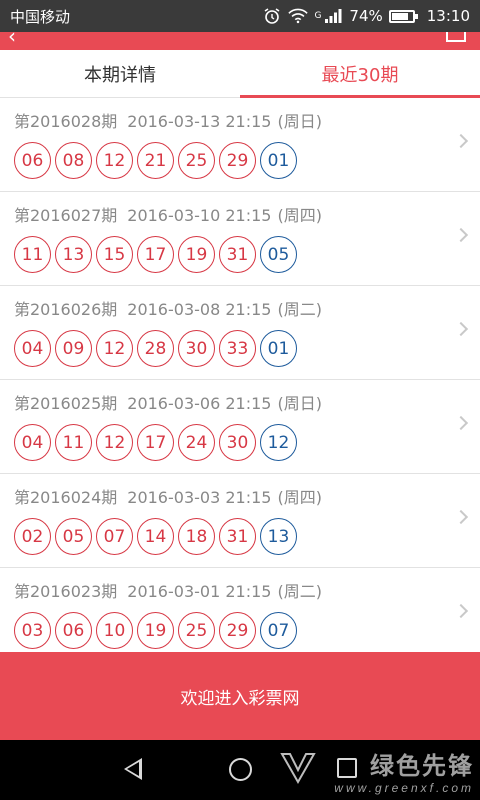 The height and width of the screenshot is (800, 480). What do you see at coordinates (272, 16) in the screenshot?
I see `alarm-icon` at bounding box center [272, 16].